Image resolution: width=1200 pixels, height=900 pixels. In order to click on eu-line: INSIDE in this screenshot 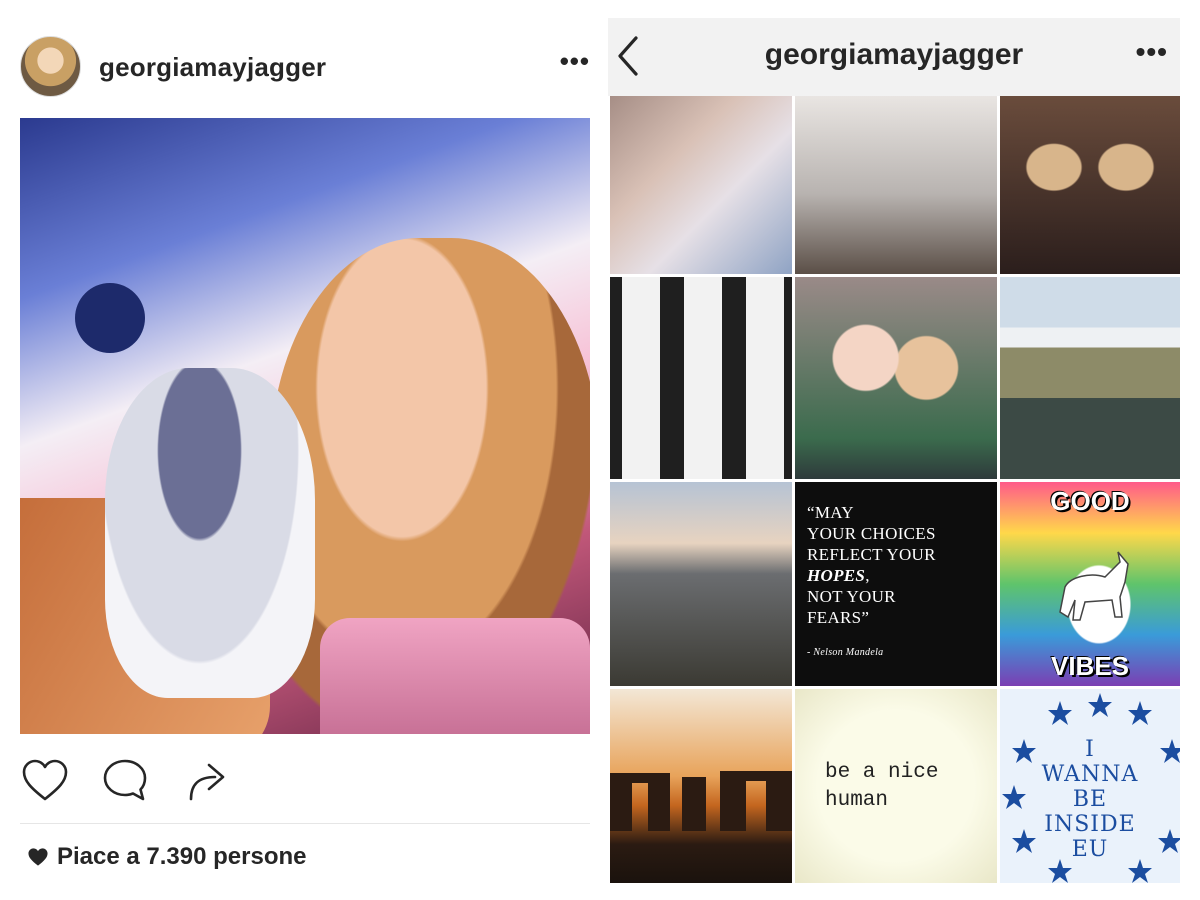, I will do `click(1090, 824)`.